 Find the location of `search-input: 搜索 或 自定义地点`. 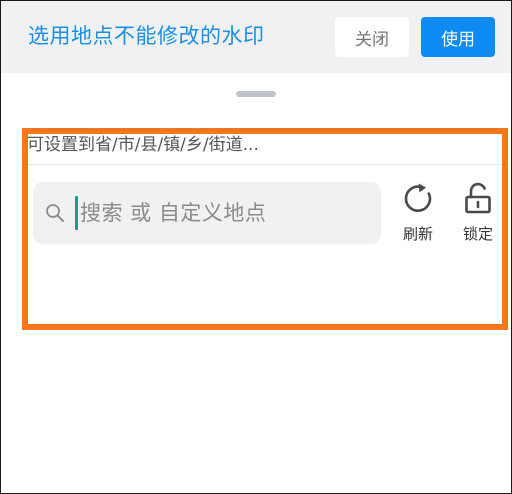

search-input: 搜索 或 自定义地点 is located at coordinates (207, 213).